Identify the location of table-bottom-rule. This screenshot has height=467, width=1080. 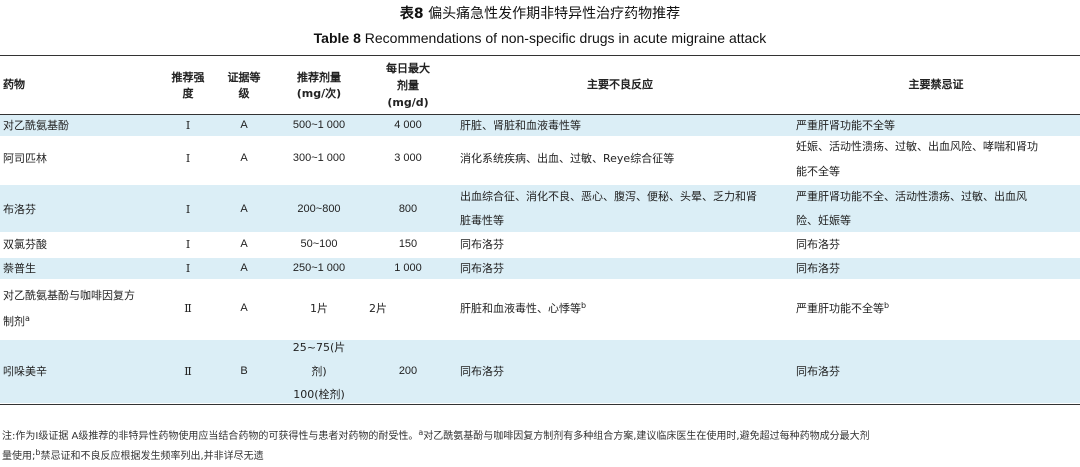
(540, 404).